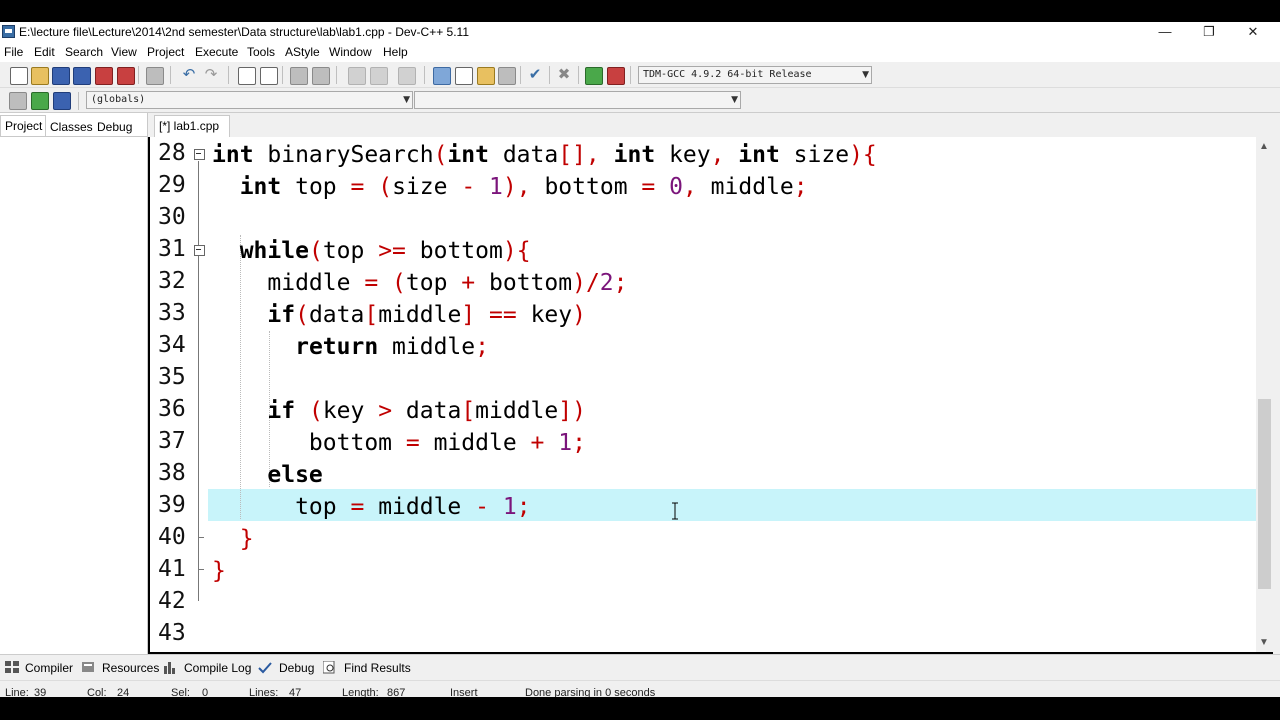  I want to click on menu-edit: Edit, so click(44, 52).